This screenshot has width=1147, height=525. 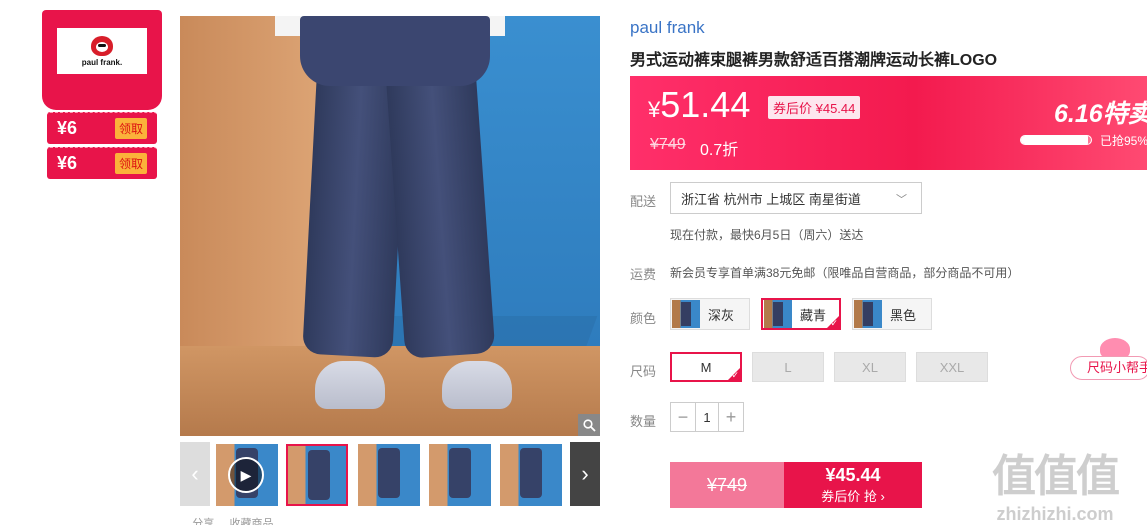 What do you see at coordinates (585, 474) in the screenshot?
I see `thumb-next-button: ›` at bounding box center [585, 474].